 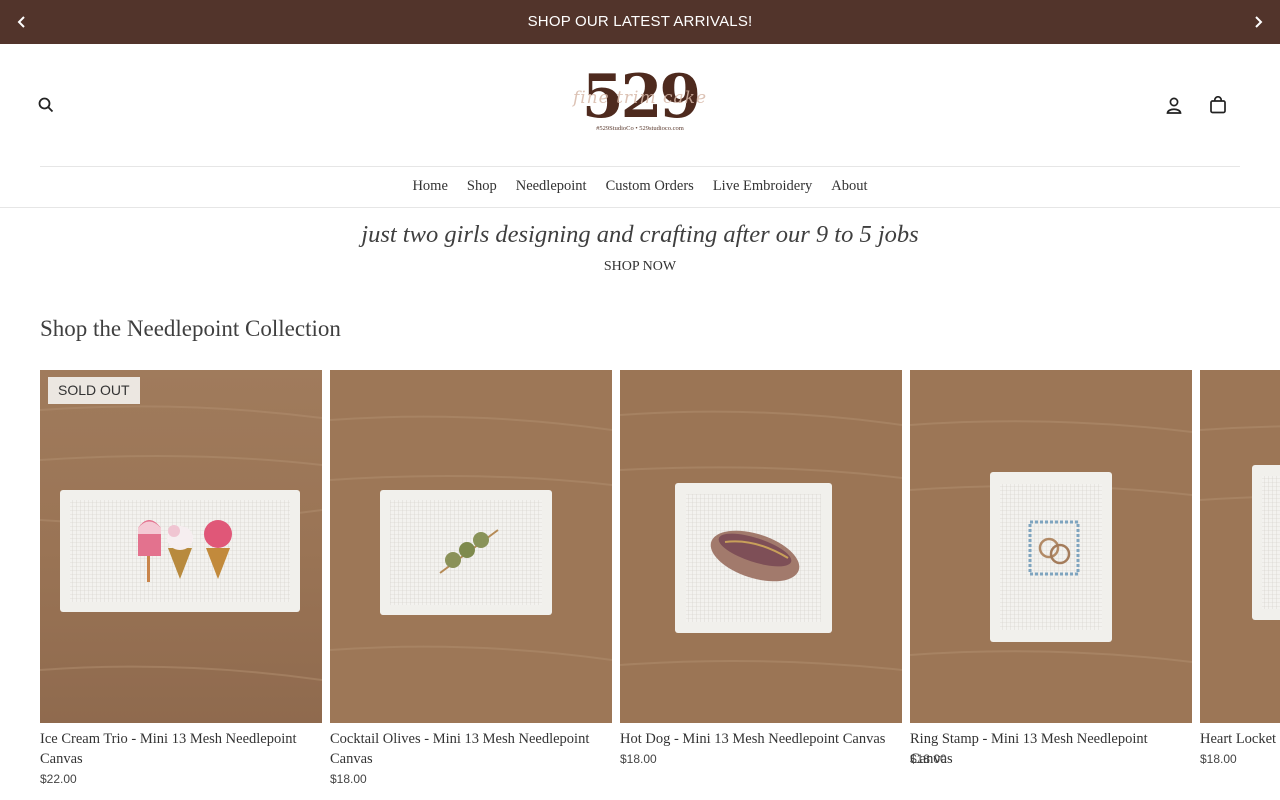 What do you see at coordinates (1258, 22) in the screenshot?
I see `chevron-right-icon` at bounding box center [1258, 22].